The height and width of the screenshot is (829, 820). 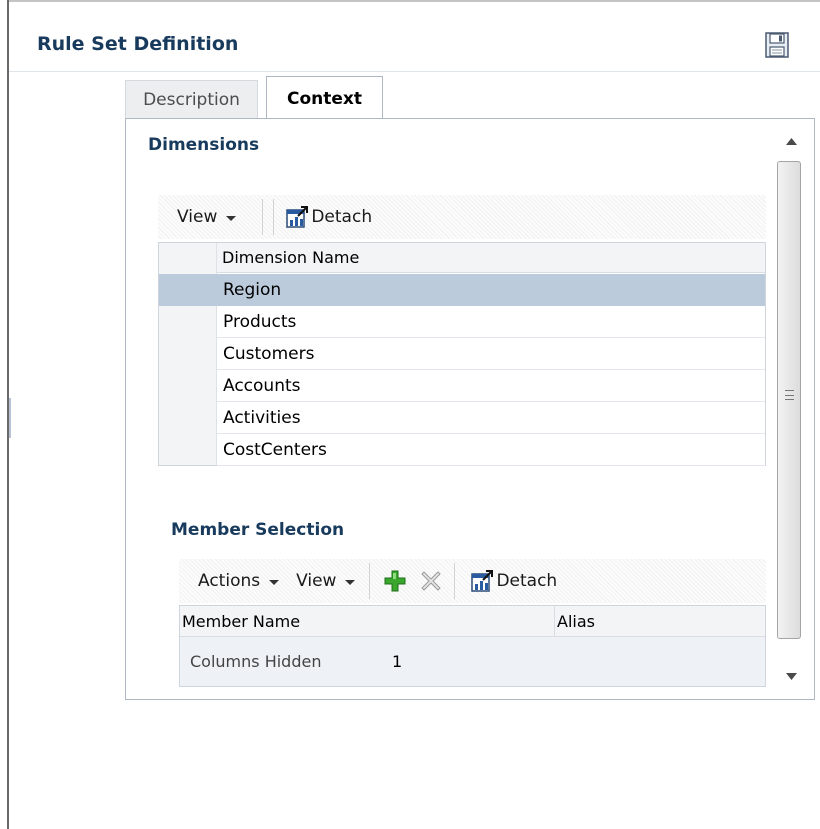 I want to click on dimensions-view-menu: View, so click(x=207, y=217).